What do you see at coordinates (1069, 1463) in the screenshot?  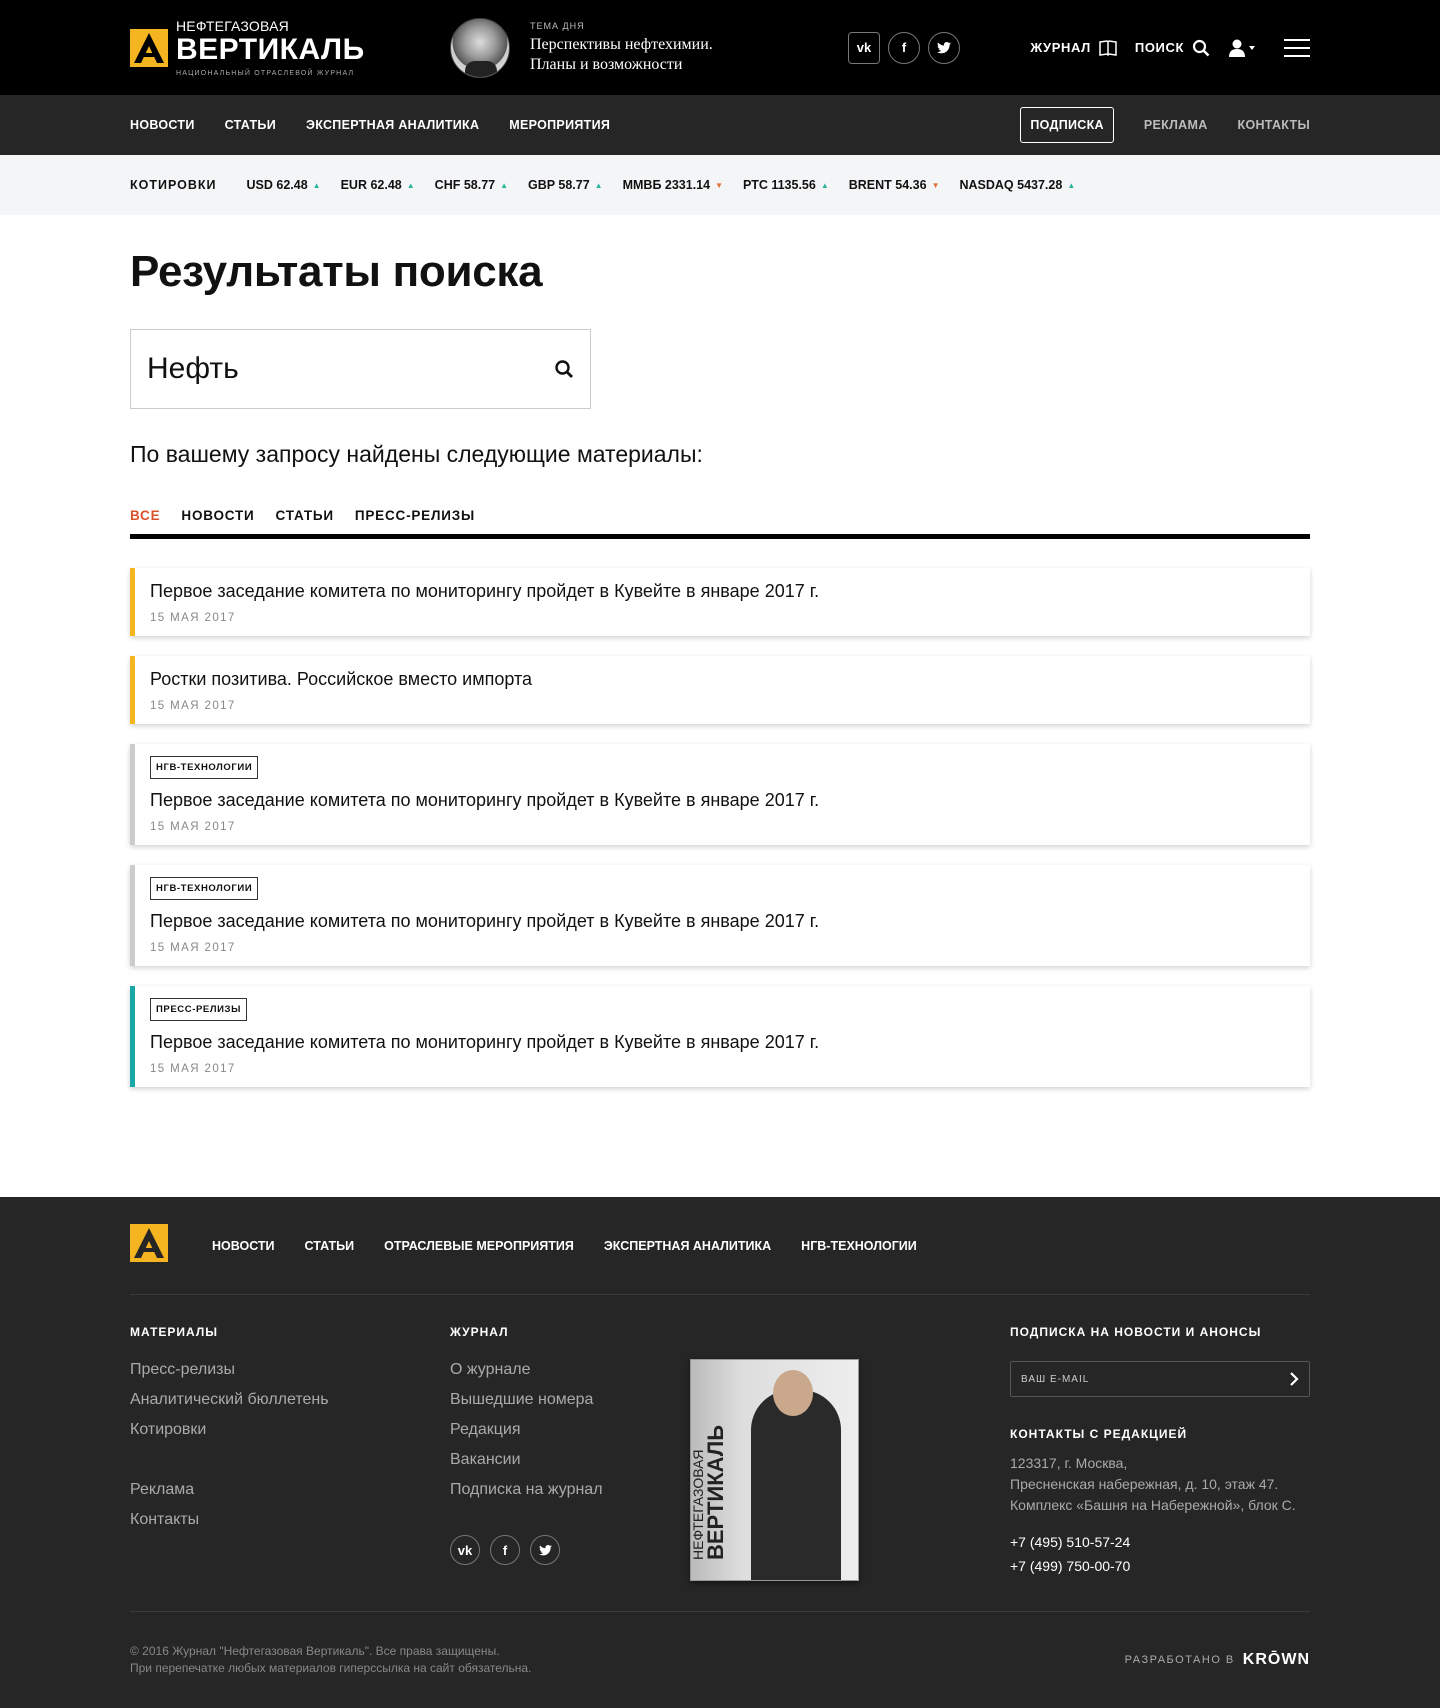 I see `address-line: 123317, г. Москва,` at bounding box center [1069, 1463].